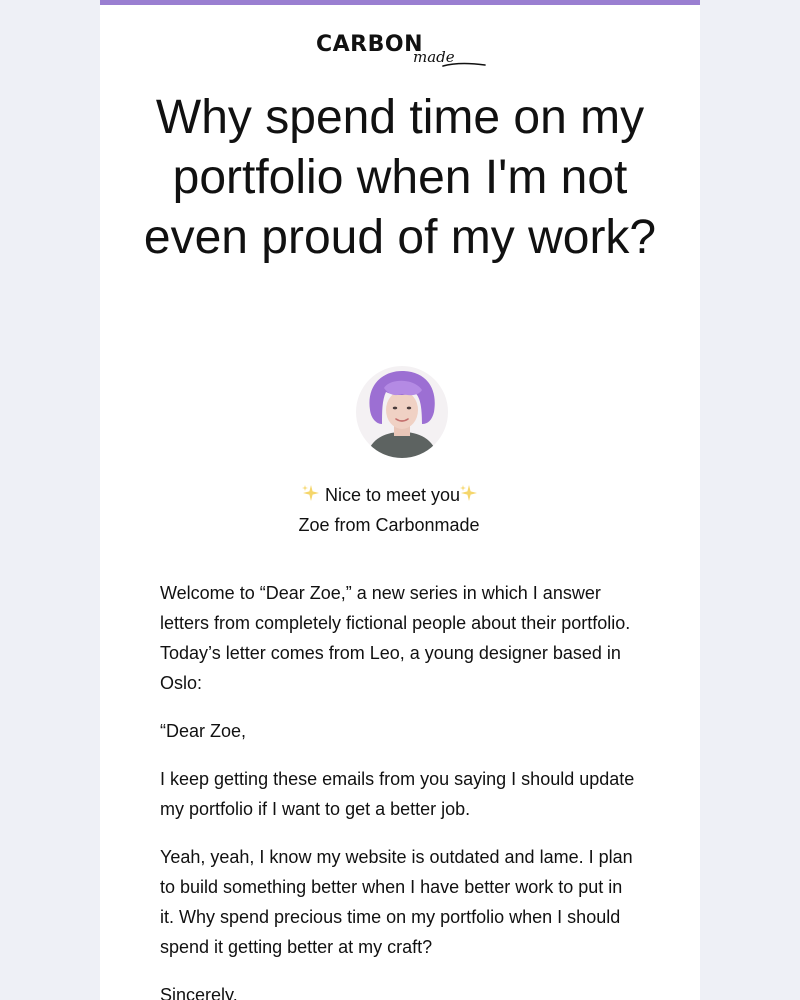 The width and height of the screenshot is (800, 1000). Describe the element at coordinates (464, 64) in the screenshot. I see `logo-swash-icon` at that location.